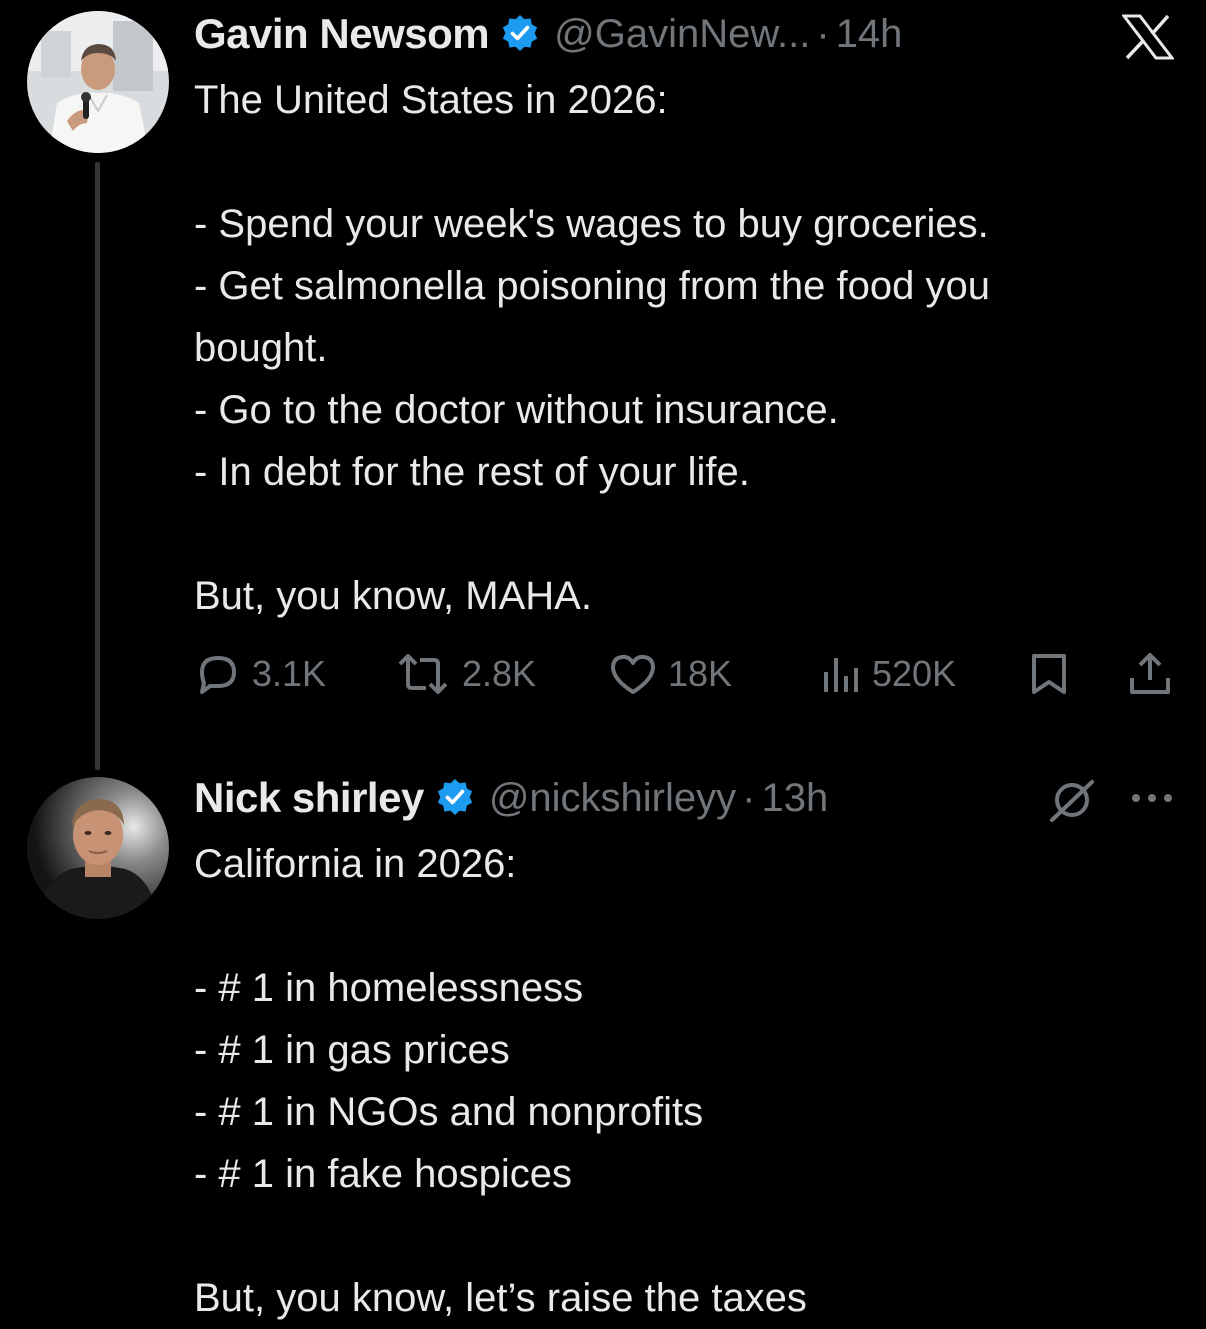 Image resolution: width=1206 pixels, height=1329 pixels. I want to click on tweet-text-line: - # 1 in NGOs and nonprofits, so click(449, 1112).